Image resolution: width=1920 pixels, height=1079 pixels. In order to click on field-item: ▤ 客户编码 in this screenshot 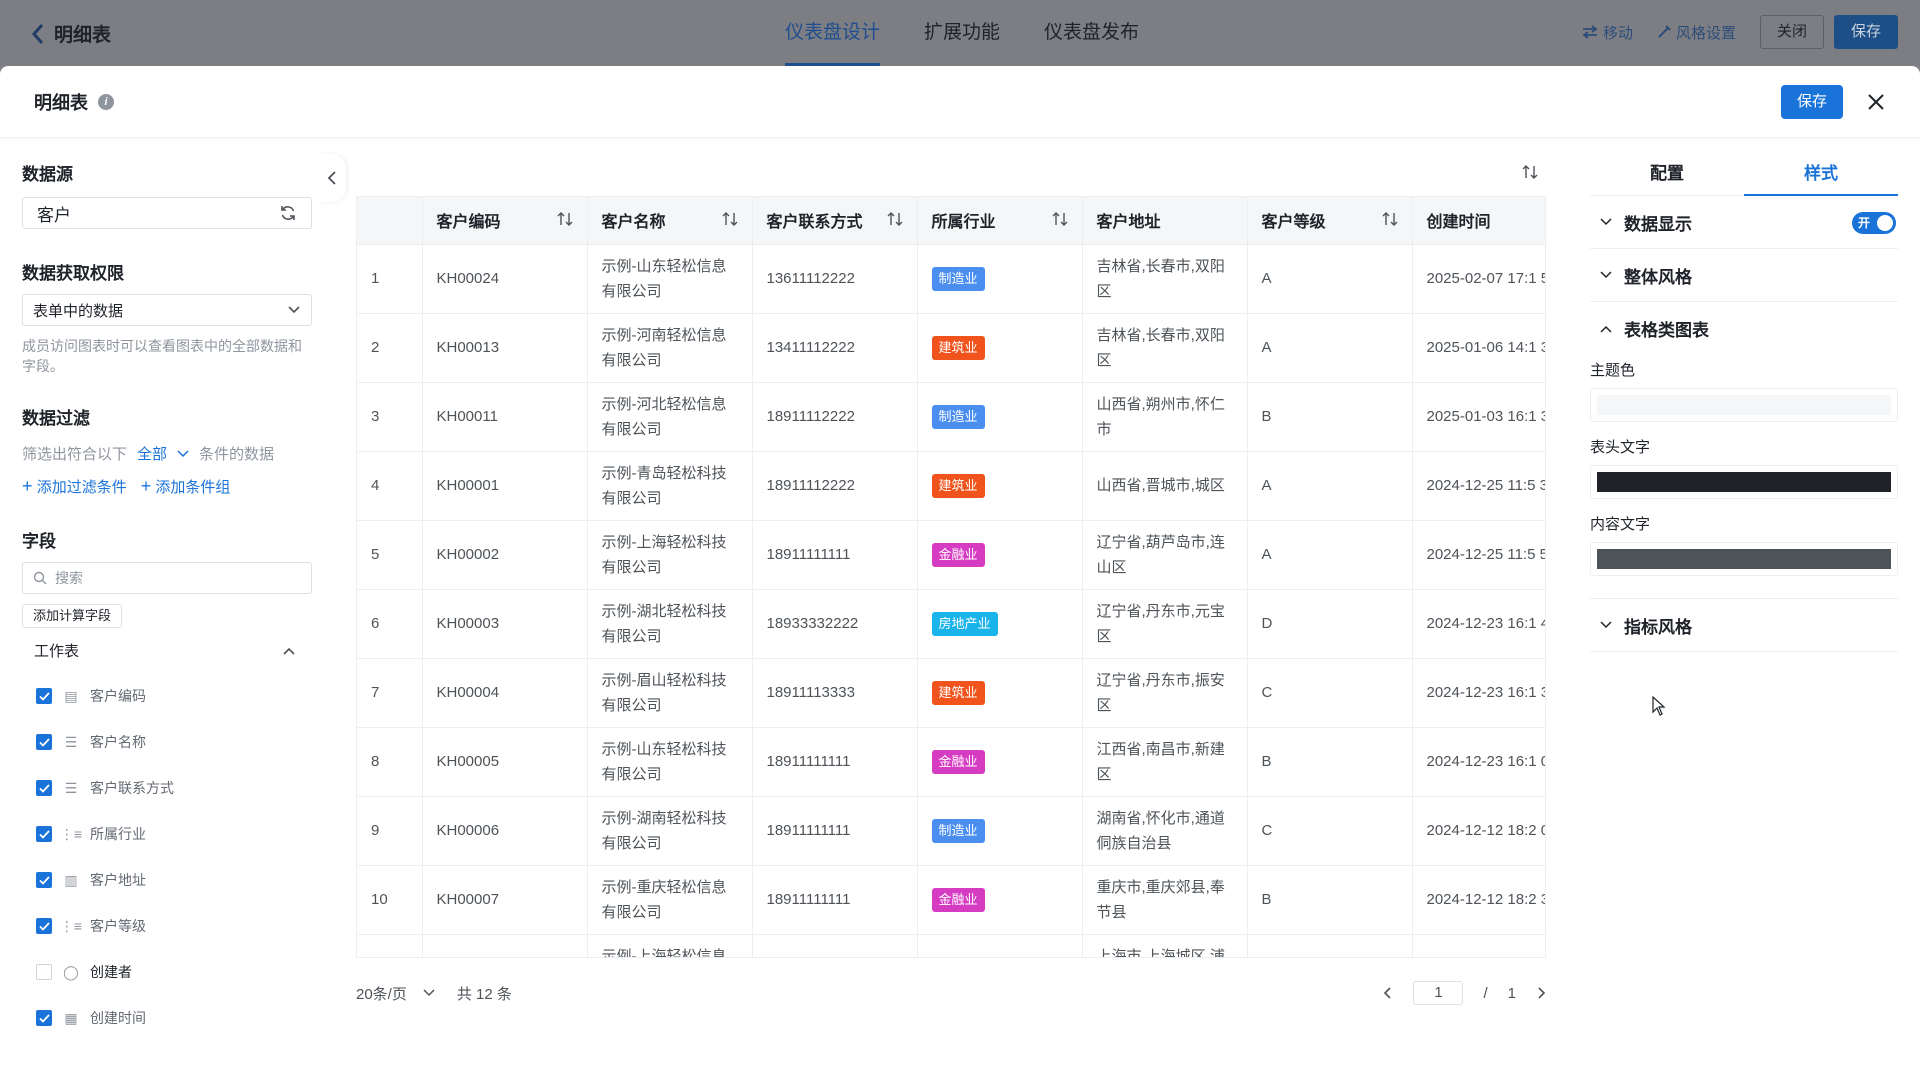, I will do `click(165, 696)`.